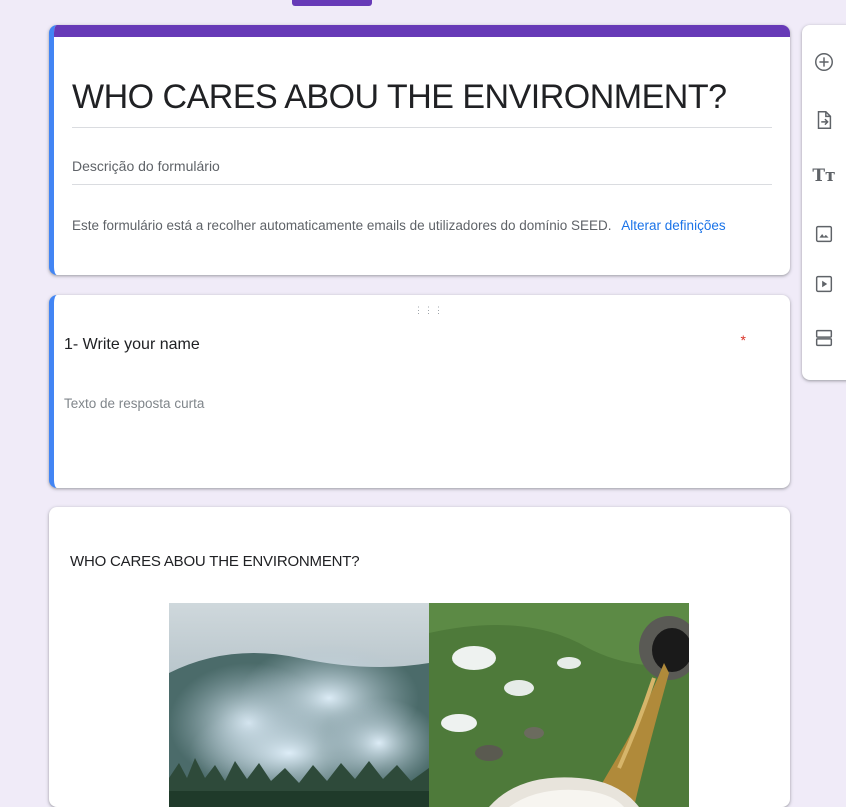 Image resolution: width=846 pixels, height=807 pixels. I want to click on add-title-label: Tт, so click(824, 176).